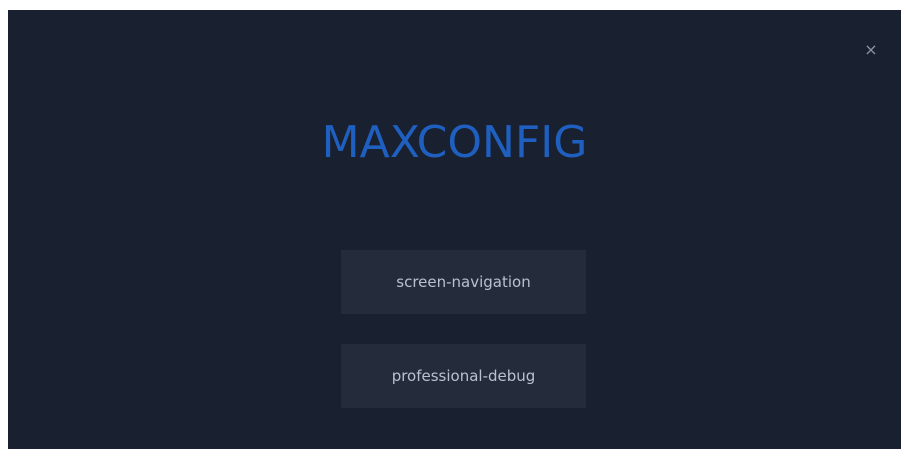 The height and width of the screenshot is (459, 906). What do you see at coordinates (871, 50) in the screenshot?
I see `close-icon: ×` at bounding box center [871, 50].